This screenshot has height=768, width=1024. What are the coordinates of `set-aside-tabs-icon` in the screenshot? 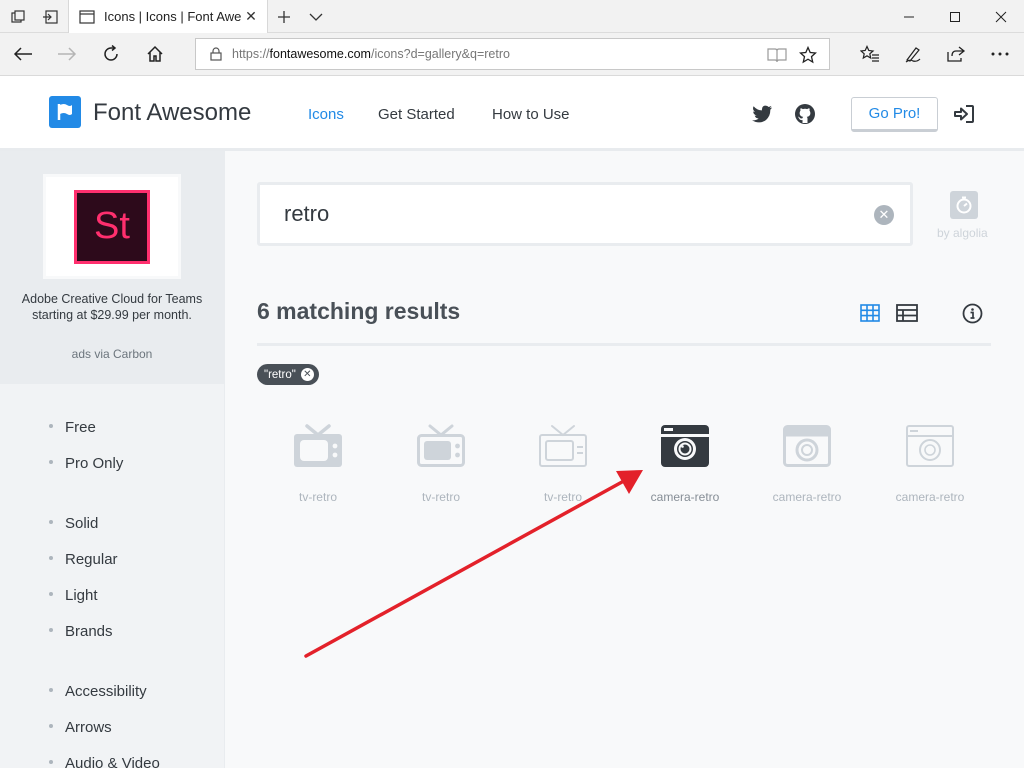 It's located at (50, 16).